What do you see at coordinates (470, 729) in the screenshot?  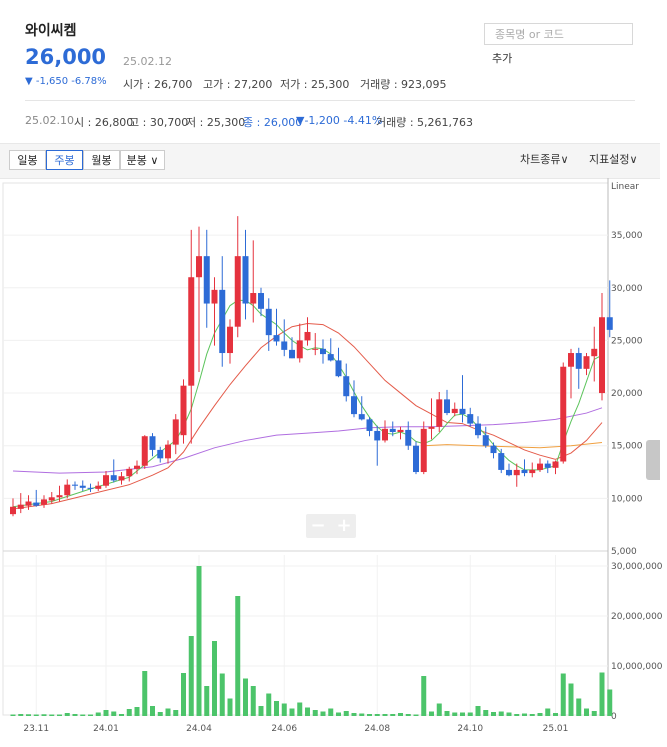 I see `time-tick-label: 24.10` at bounding box center [470, 729].